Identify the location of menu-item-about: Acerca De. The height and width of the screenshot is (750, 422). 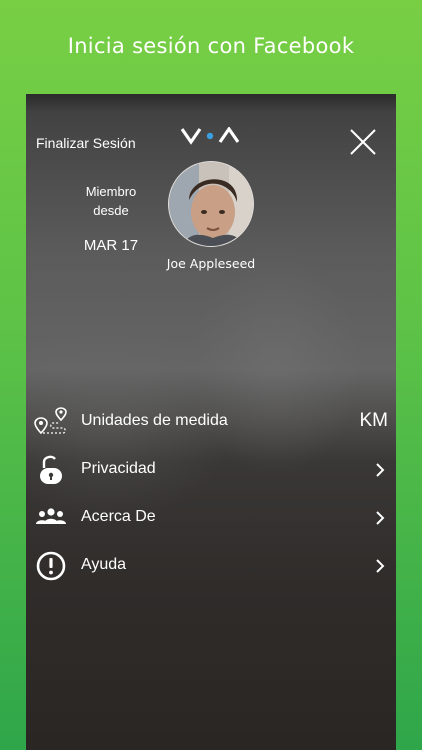
(211, 518).